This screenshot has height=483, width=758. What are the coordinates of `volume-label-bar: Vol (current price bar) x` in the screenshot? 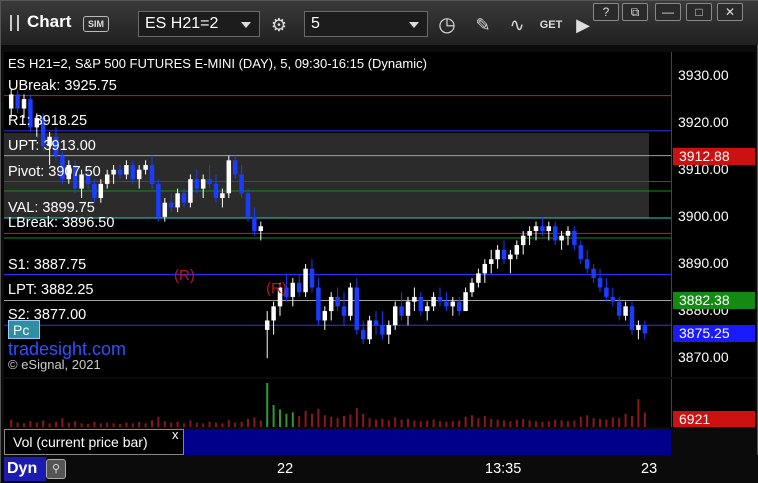 It's located at (337, 441).